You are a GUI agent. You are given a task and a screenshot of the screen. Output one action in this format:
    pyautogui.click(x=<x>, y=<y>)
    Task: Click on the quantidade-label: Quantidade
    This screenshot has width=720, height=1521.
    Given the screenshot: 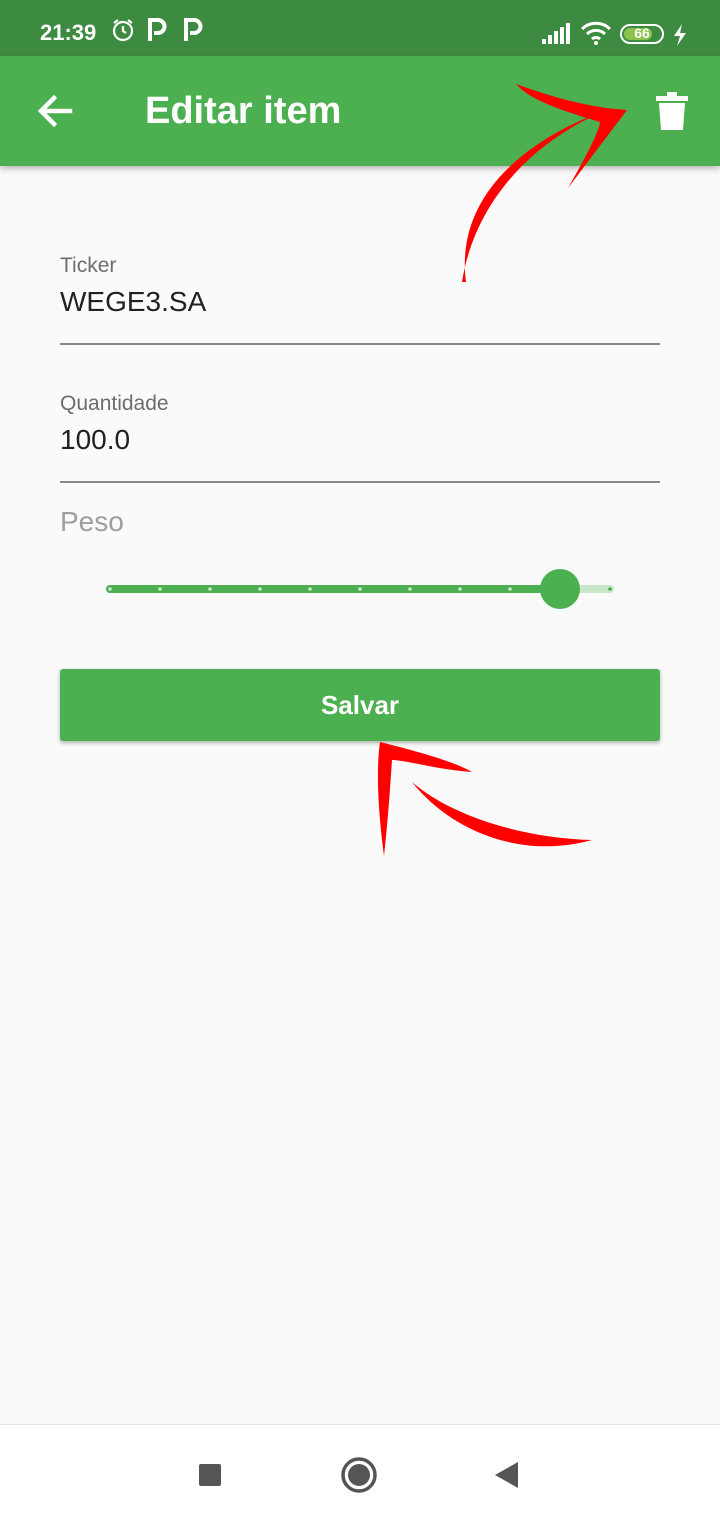 What is the action you would take?
    pyautogui.click(x=114, y=403)
    